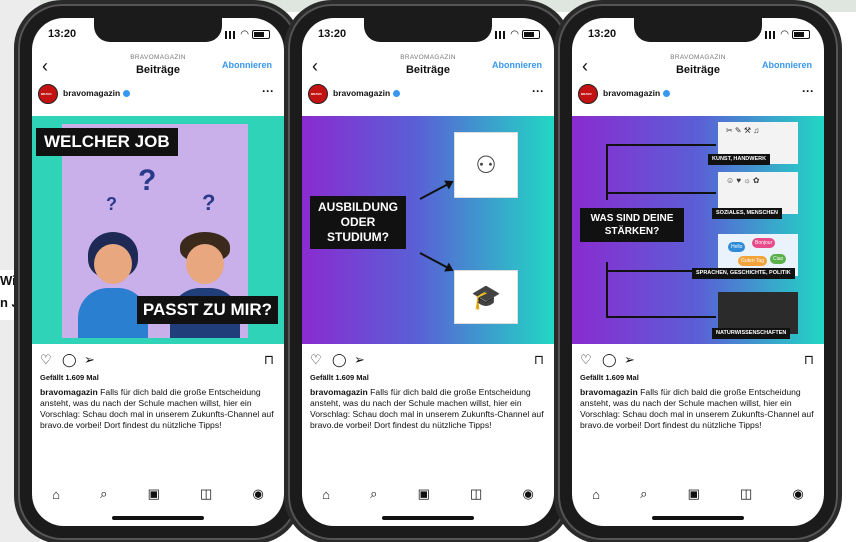 The height and width of the screenshot is (542, 856). What do you see at coordinates (111, 204) in the screenshot?
I see `question-mark: ?` at bounding box center [111, 204].